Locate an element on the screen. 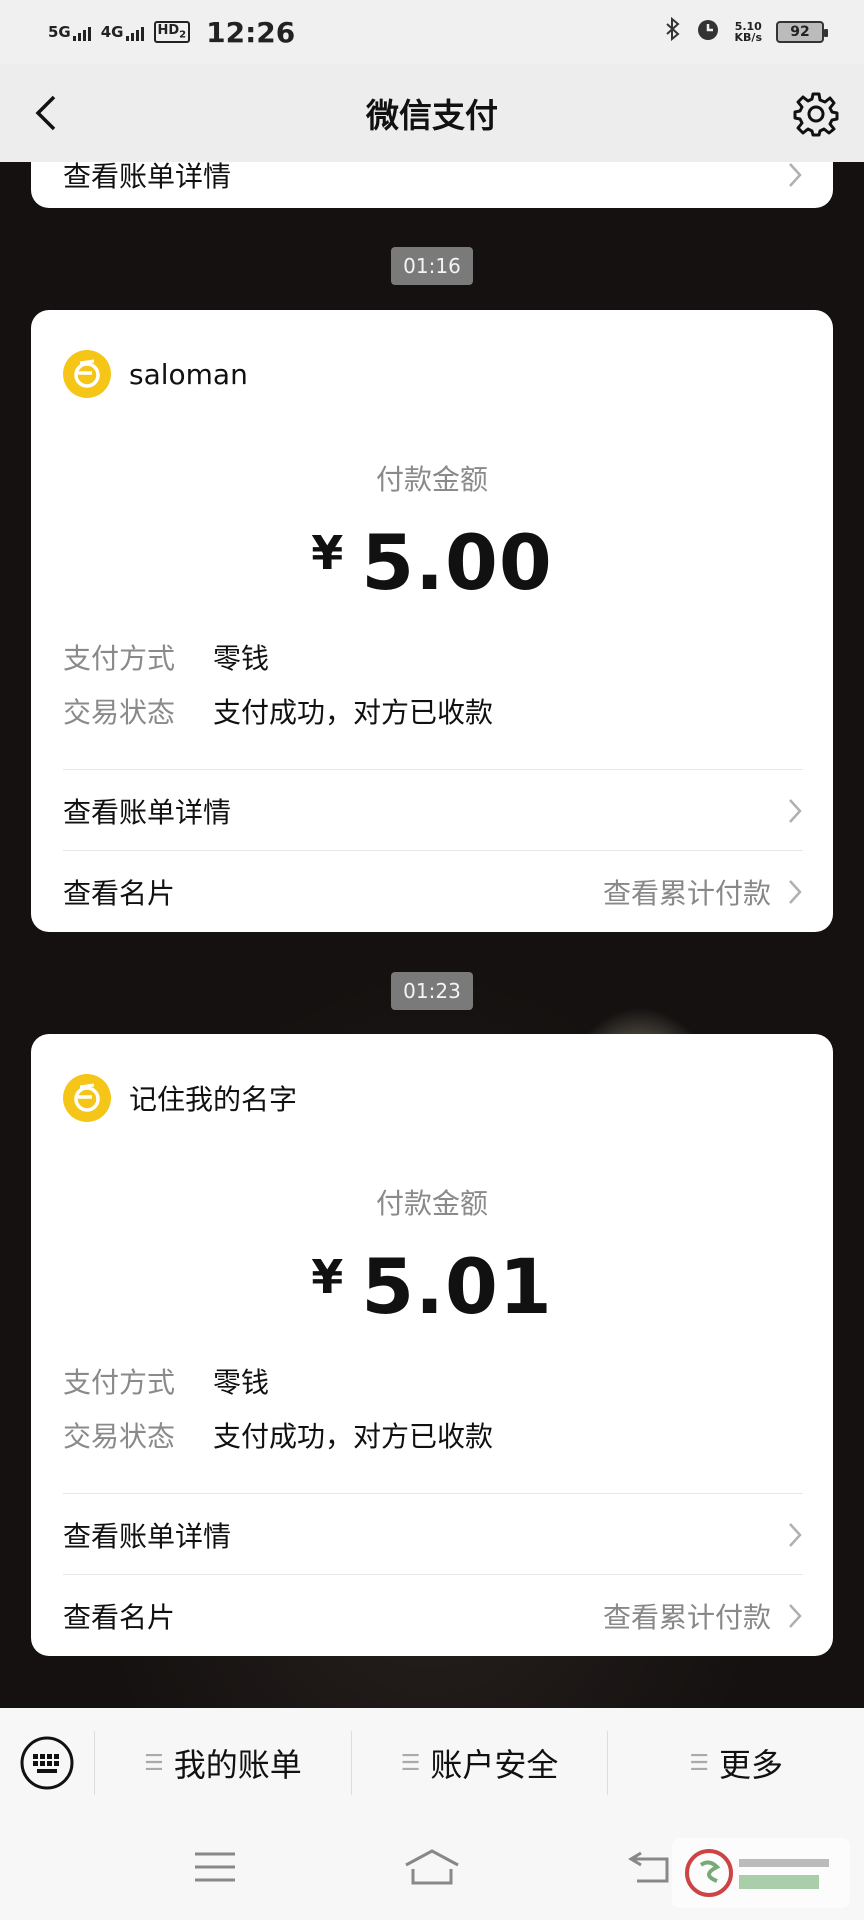  hd-label: HD is located at coordinates (168, 31).